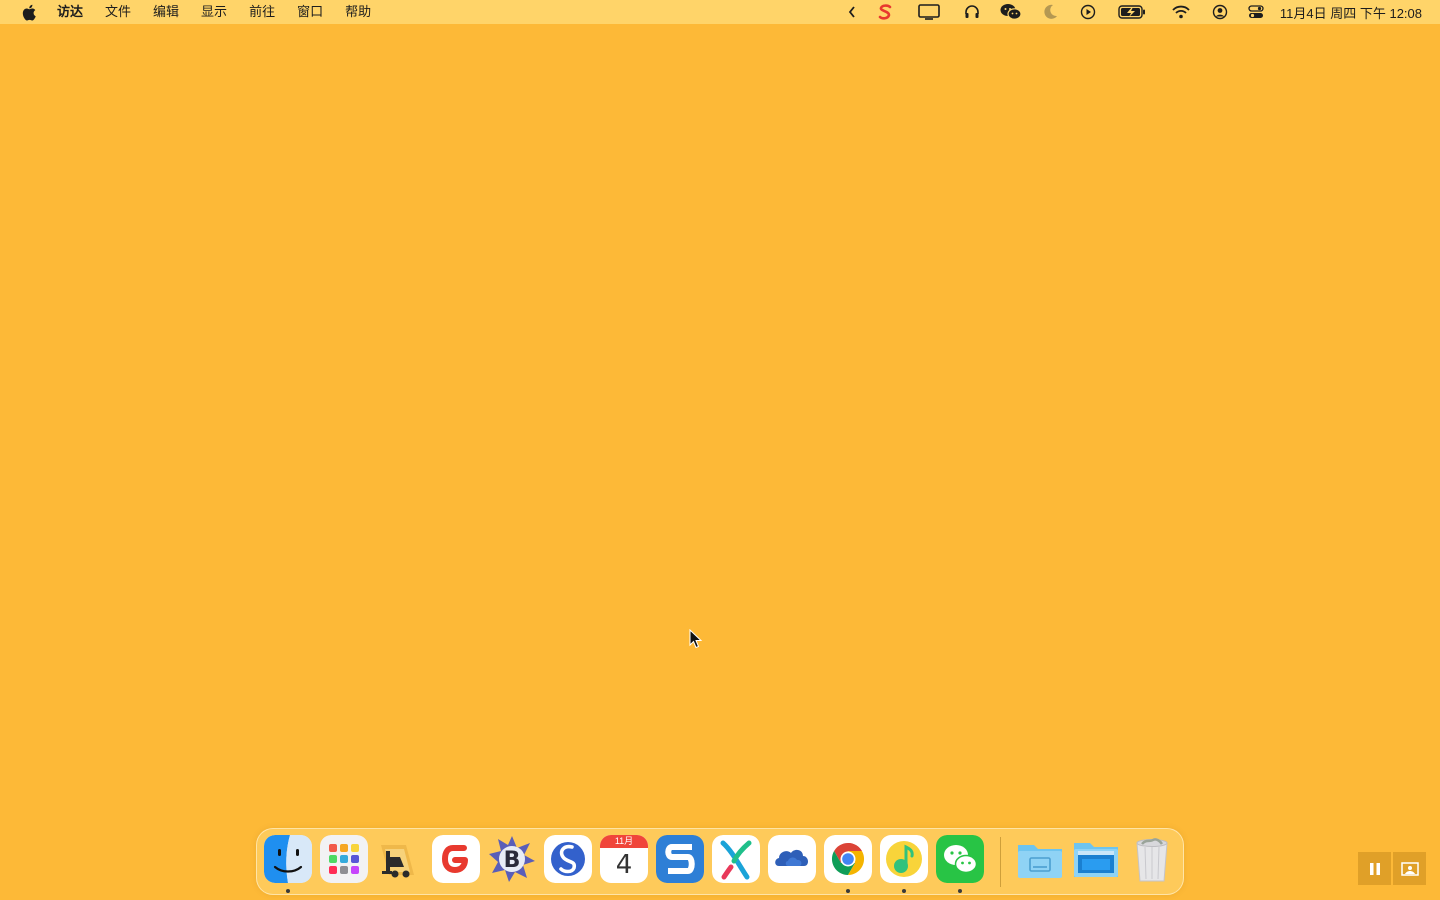  Describe the element at coordinates (310, 12) in the screenshot. I see `menu-window: 窗口` at that location.